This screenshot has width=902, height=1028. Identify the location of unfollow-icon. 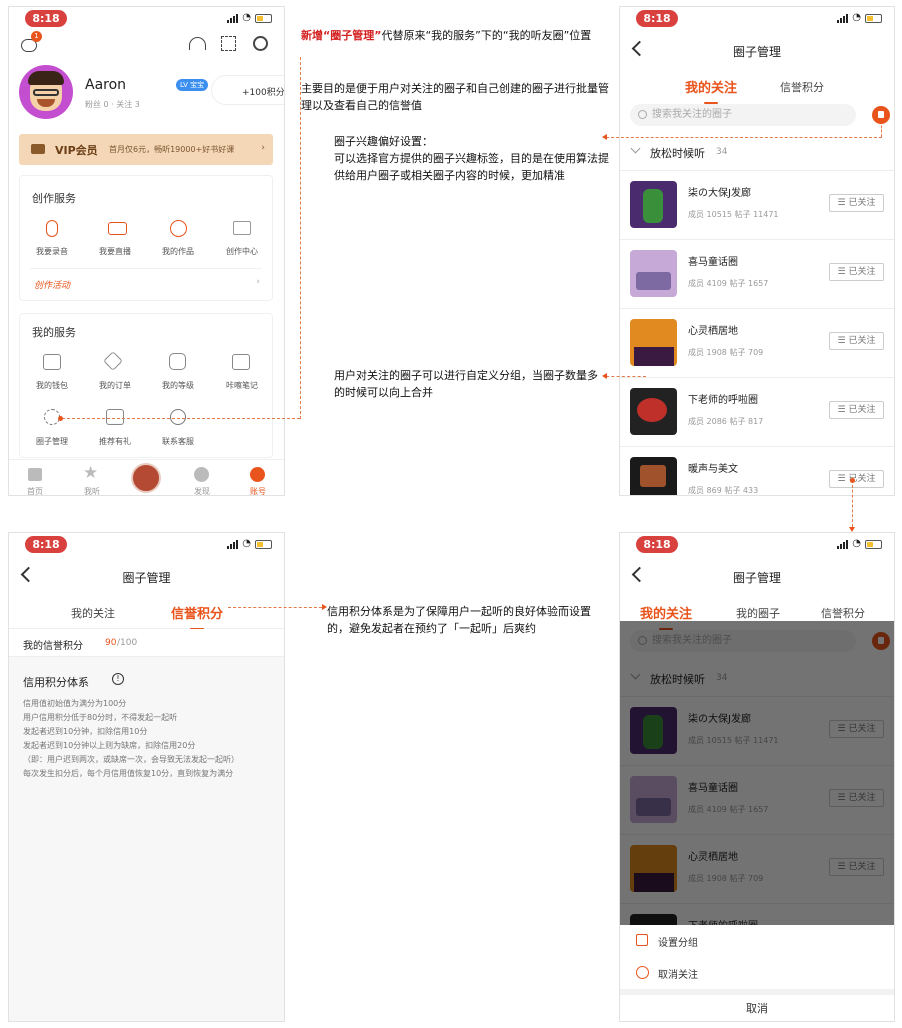
(642, 972).